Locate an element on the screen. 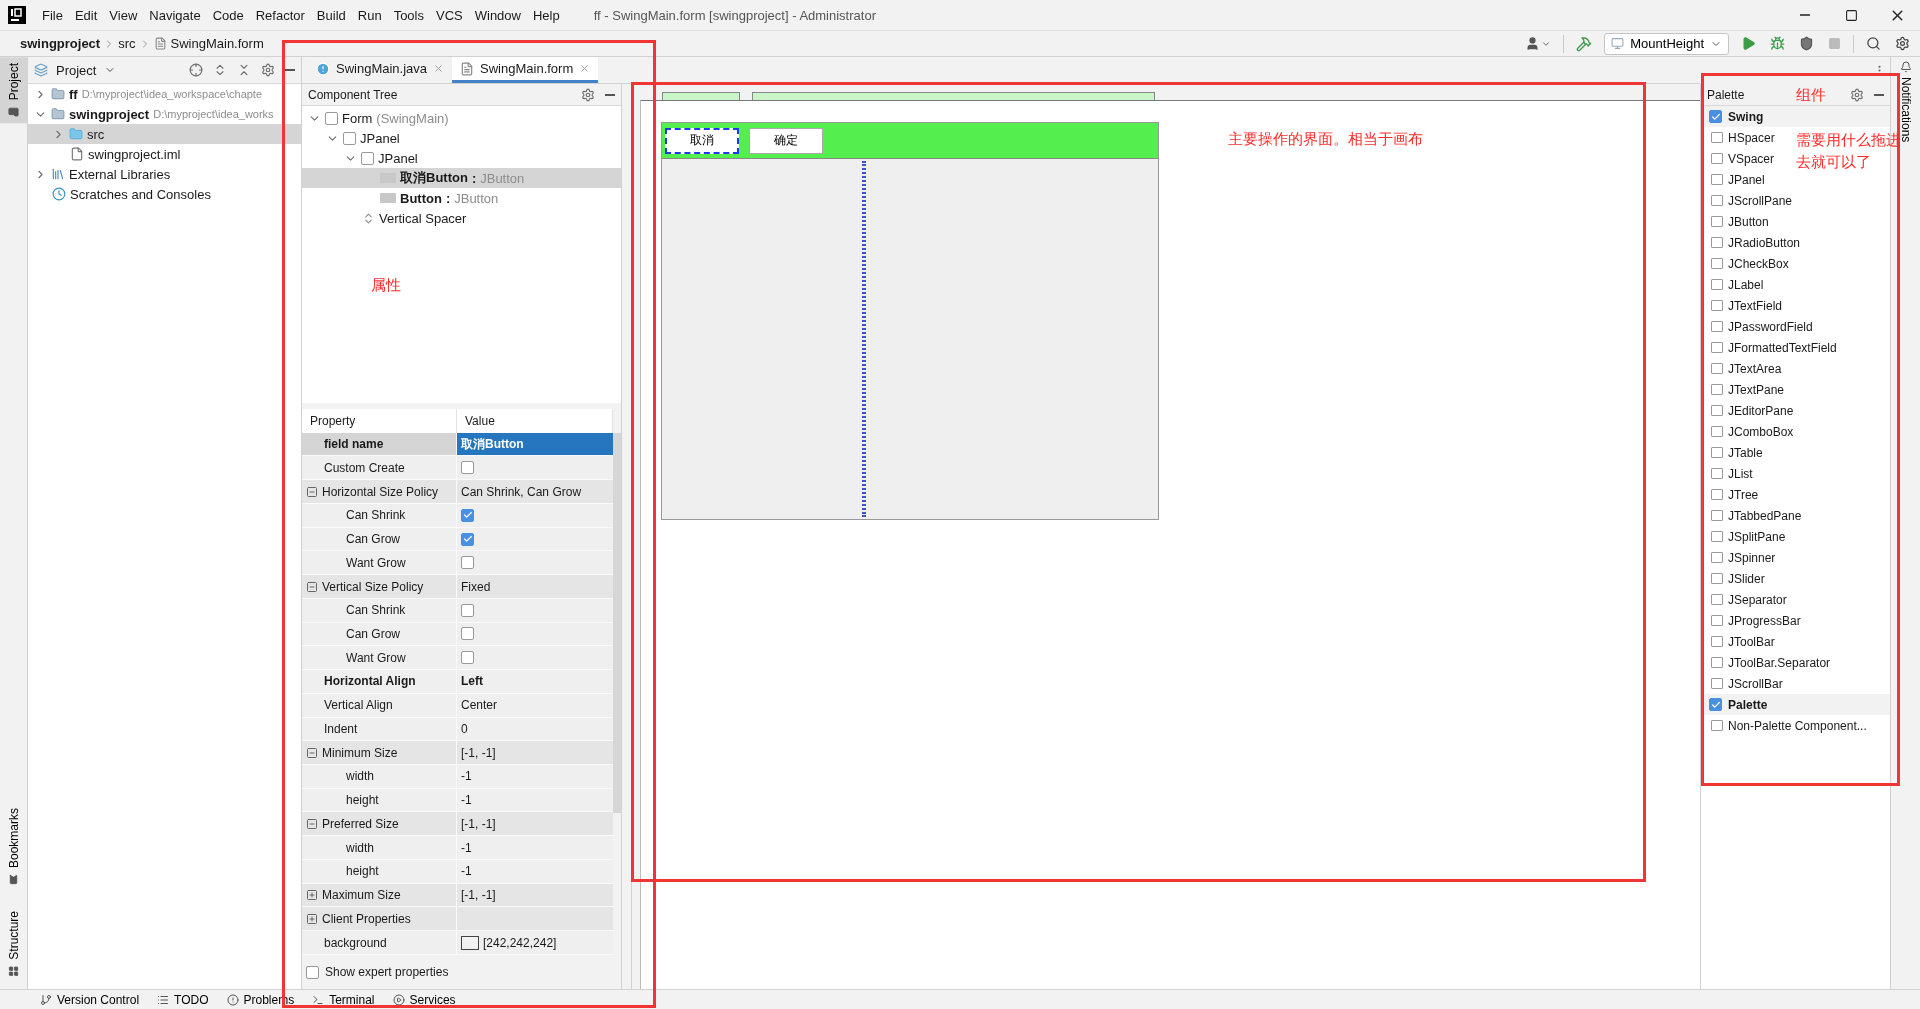 This screenshot has height=1009, width=1920. palette-item: JTree is located at coordinates (1730, 494).